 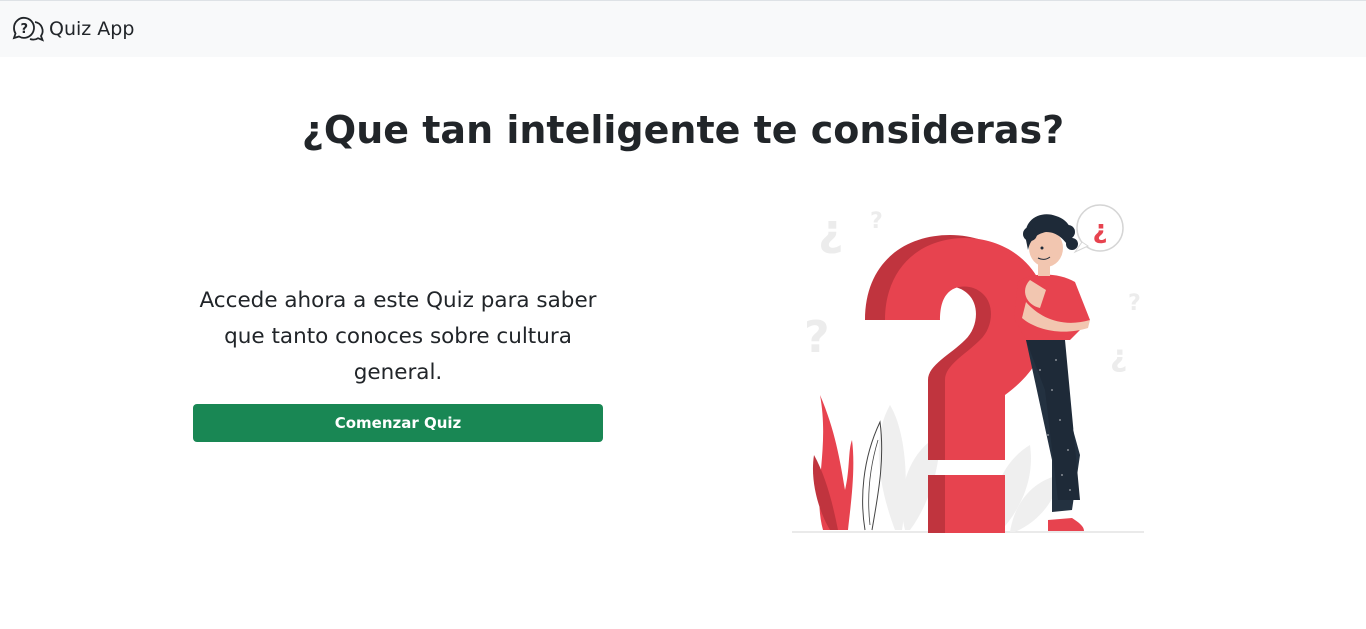 What do you see at coordinates (968, 368) in the screenshot?
I see `thinking-person-illustration: ¿ ? ? ? ¿ ¿` at bounding box center [968, 368].